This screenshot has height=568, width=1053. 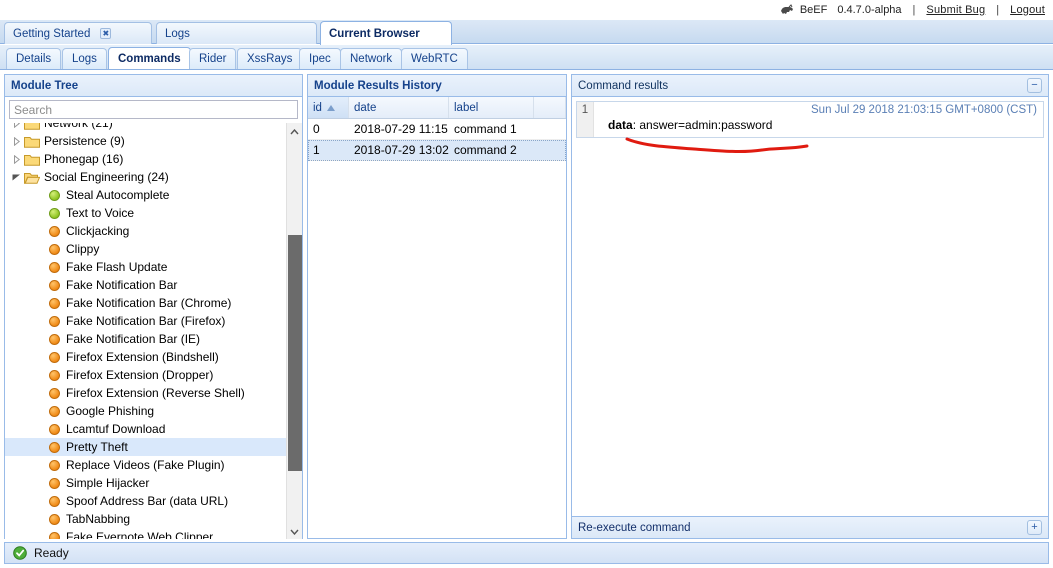 I want to click on result-timestamp: Sun Jul 29 2018 21:03:15 GMT+0800 (CST), so click(x=924, y=110).